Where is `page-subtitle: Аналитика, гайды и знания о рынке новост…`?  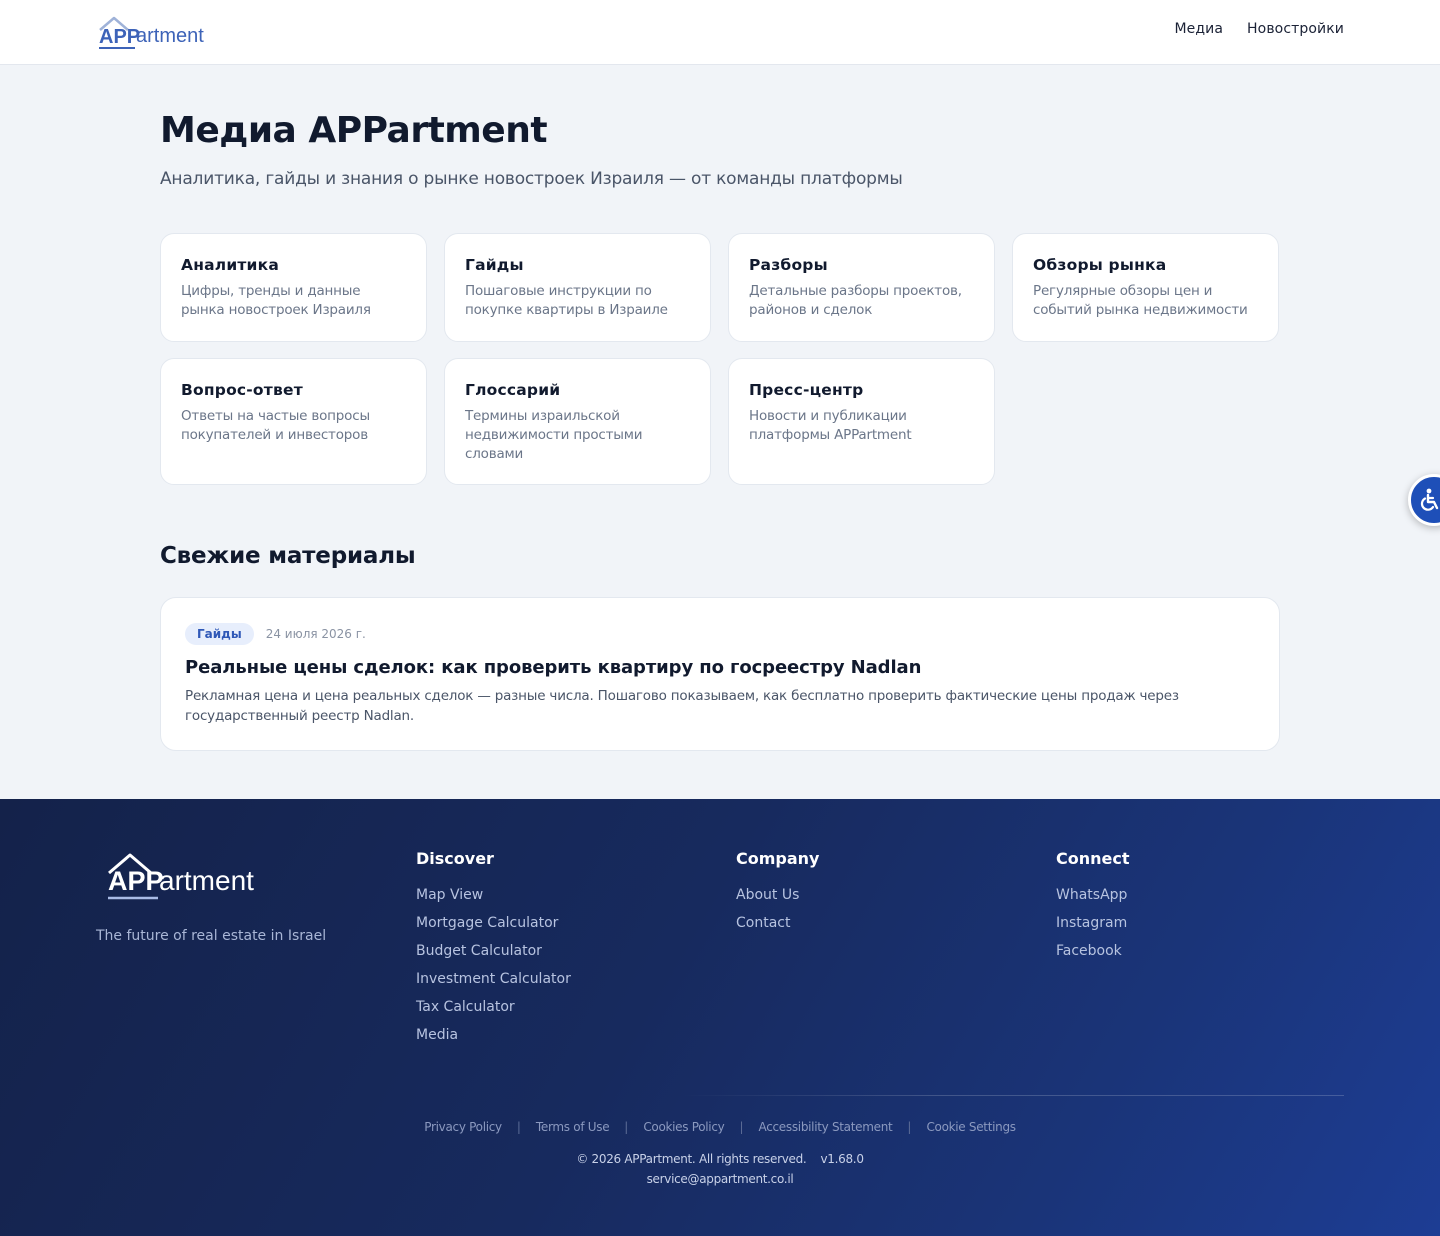
page-subtitle: Аналитика, гайды и знания о рынке новост… is located at coordinates (531, 179).